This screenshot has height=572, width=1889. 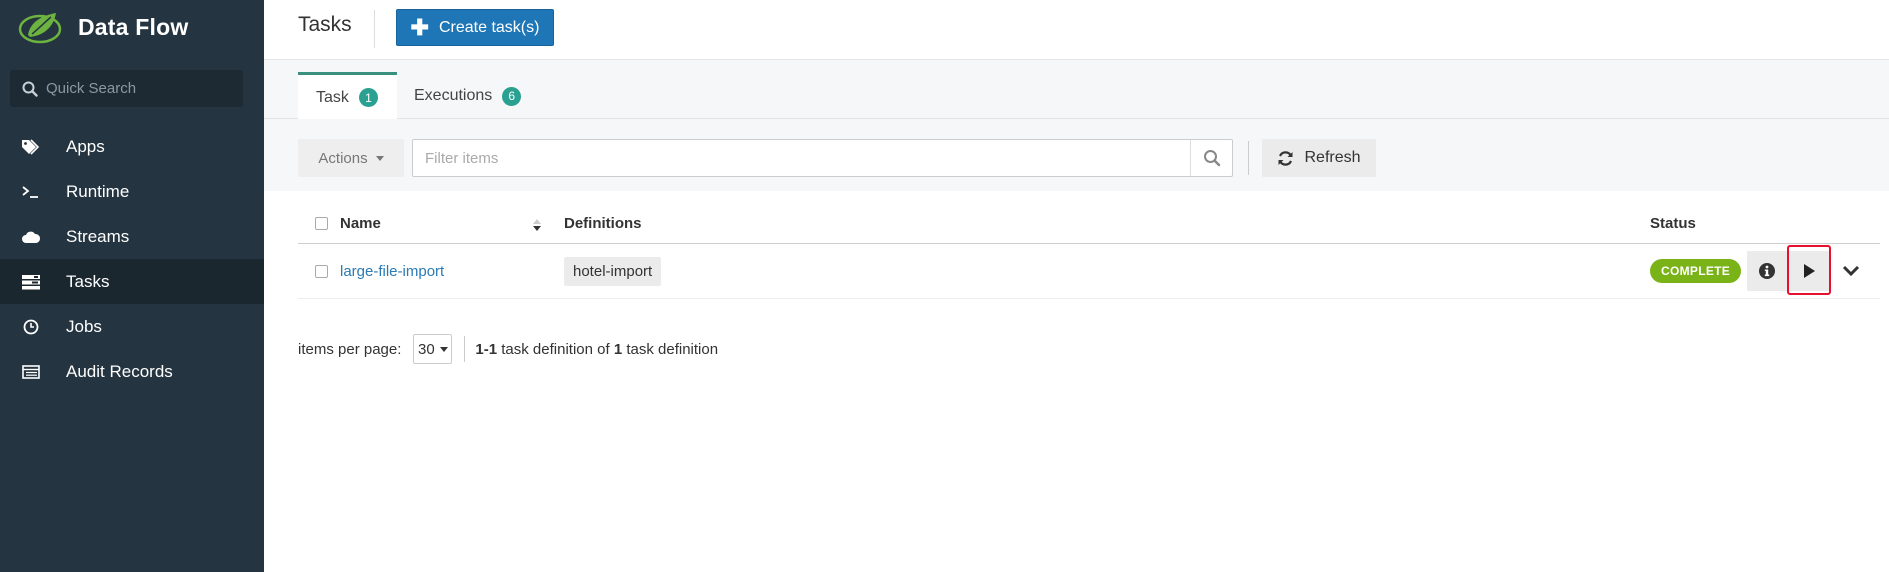 I want to click on name-cell: large-file-import, so click(x=392, y=271).